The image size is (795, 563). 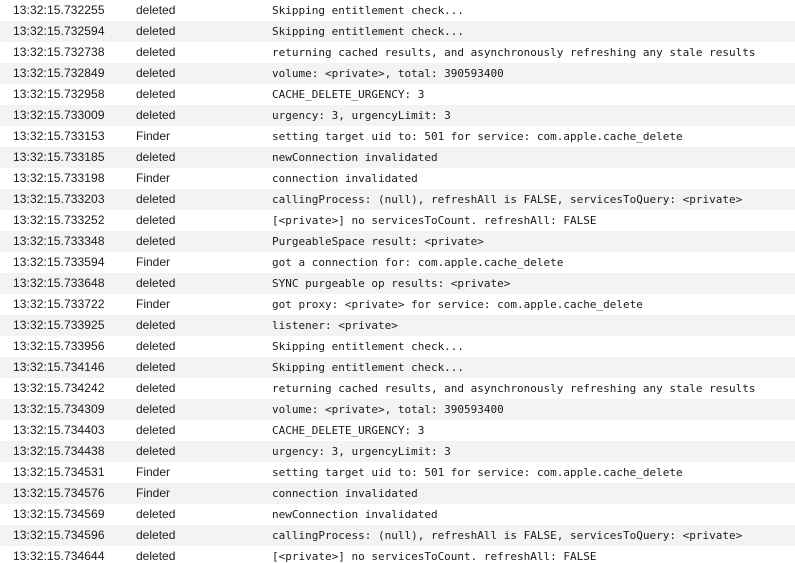 I want to click on timestamp-cell: 13:32:15.733198, so click(x=59, y=178).